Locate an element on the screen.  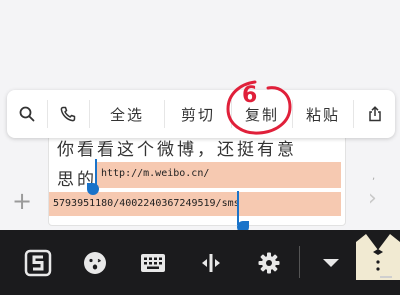
cut-button: 剪切 is located at coordinates (198, 114).